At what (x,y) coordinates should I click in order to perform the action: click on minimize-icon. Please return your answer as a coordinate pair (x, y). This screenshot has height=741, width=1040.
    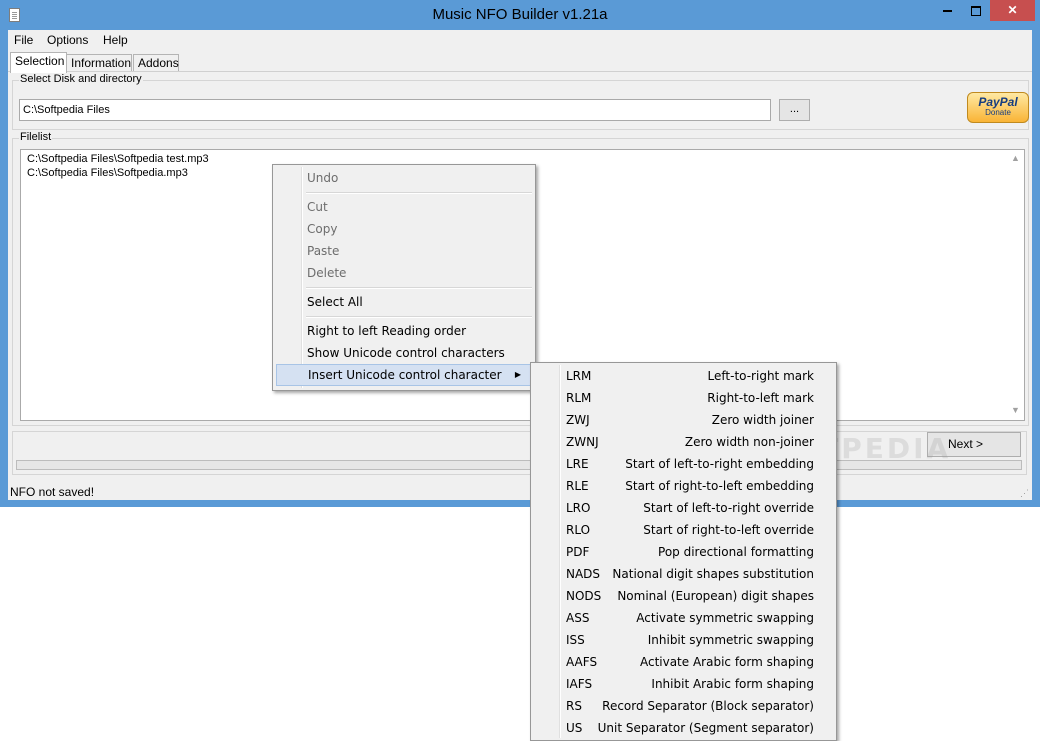
    Looking at the image, I should click on (947, 10).